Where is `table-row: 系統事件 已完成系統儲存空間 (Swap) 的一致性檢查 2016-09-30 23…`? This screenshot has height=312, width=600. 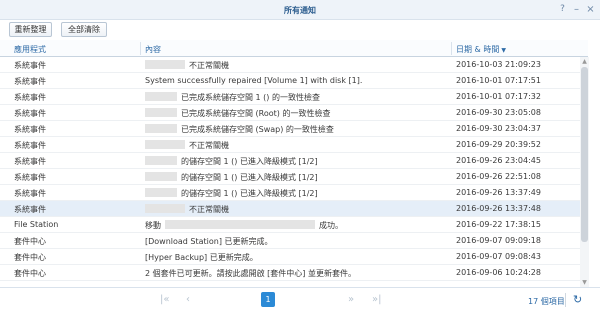
table-row: 系統事件 已完成系統儲存空間 (Swap) 的一致性檢查 2016-09-30 23… is located at coordinates (294, 129).